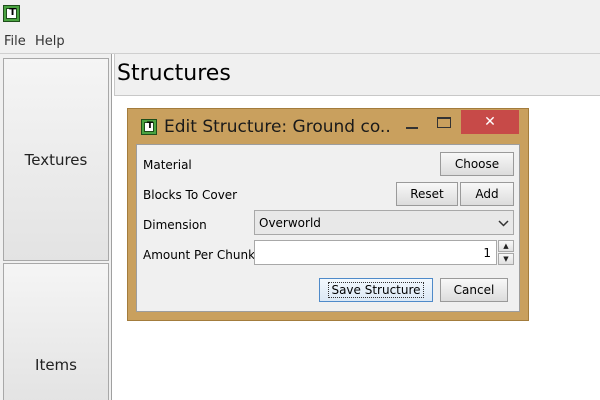 The image size is (600, 400). I want to click on amount-value: 1, so click(487, 253).